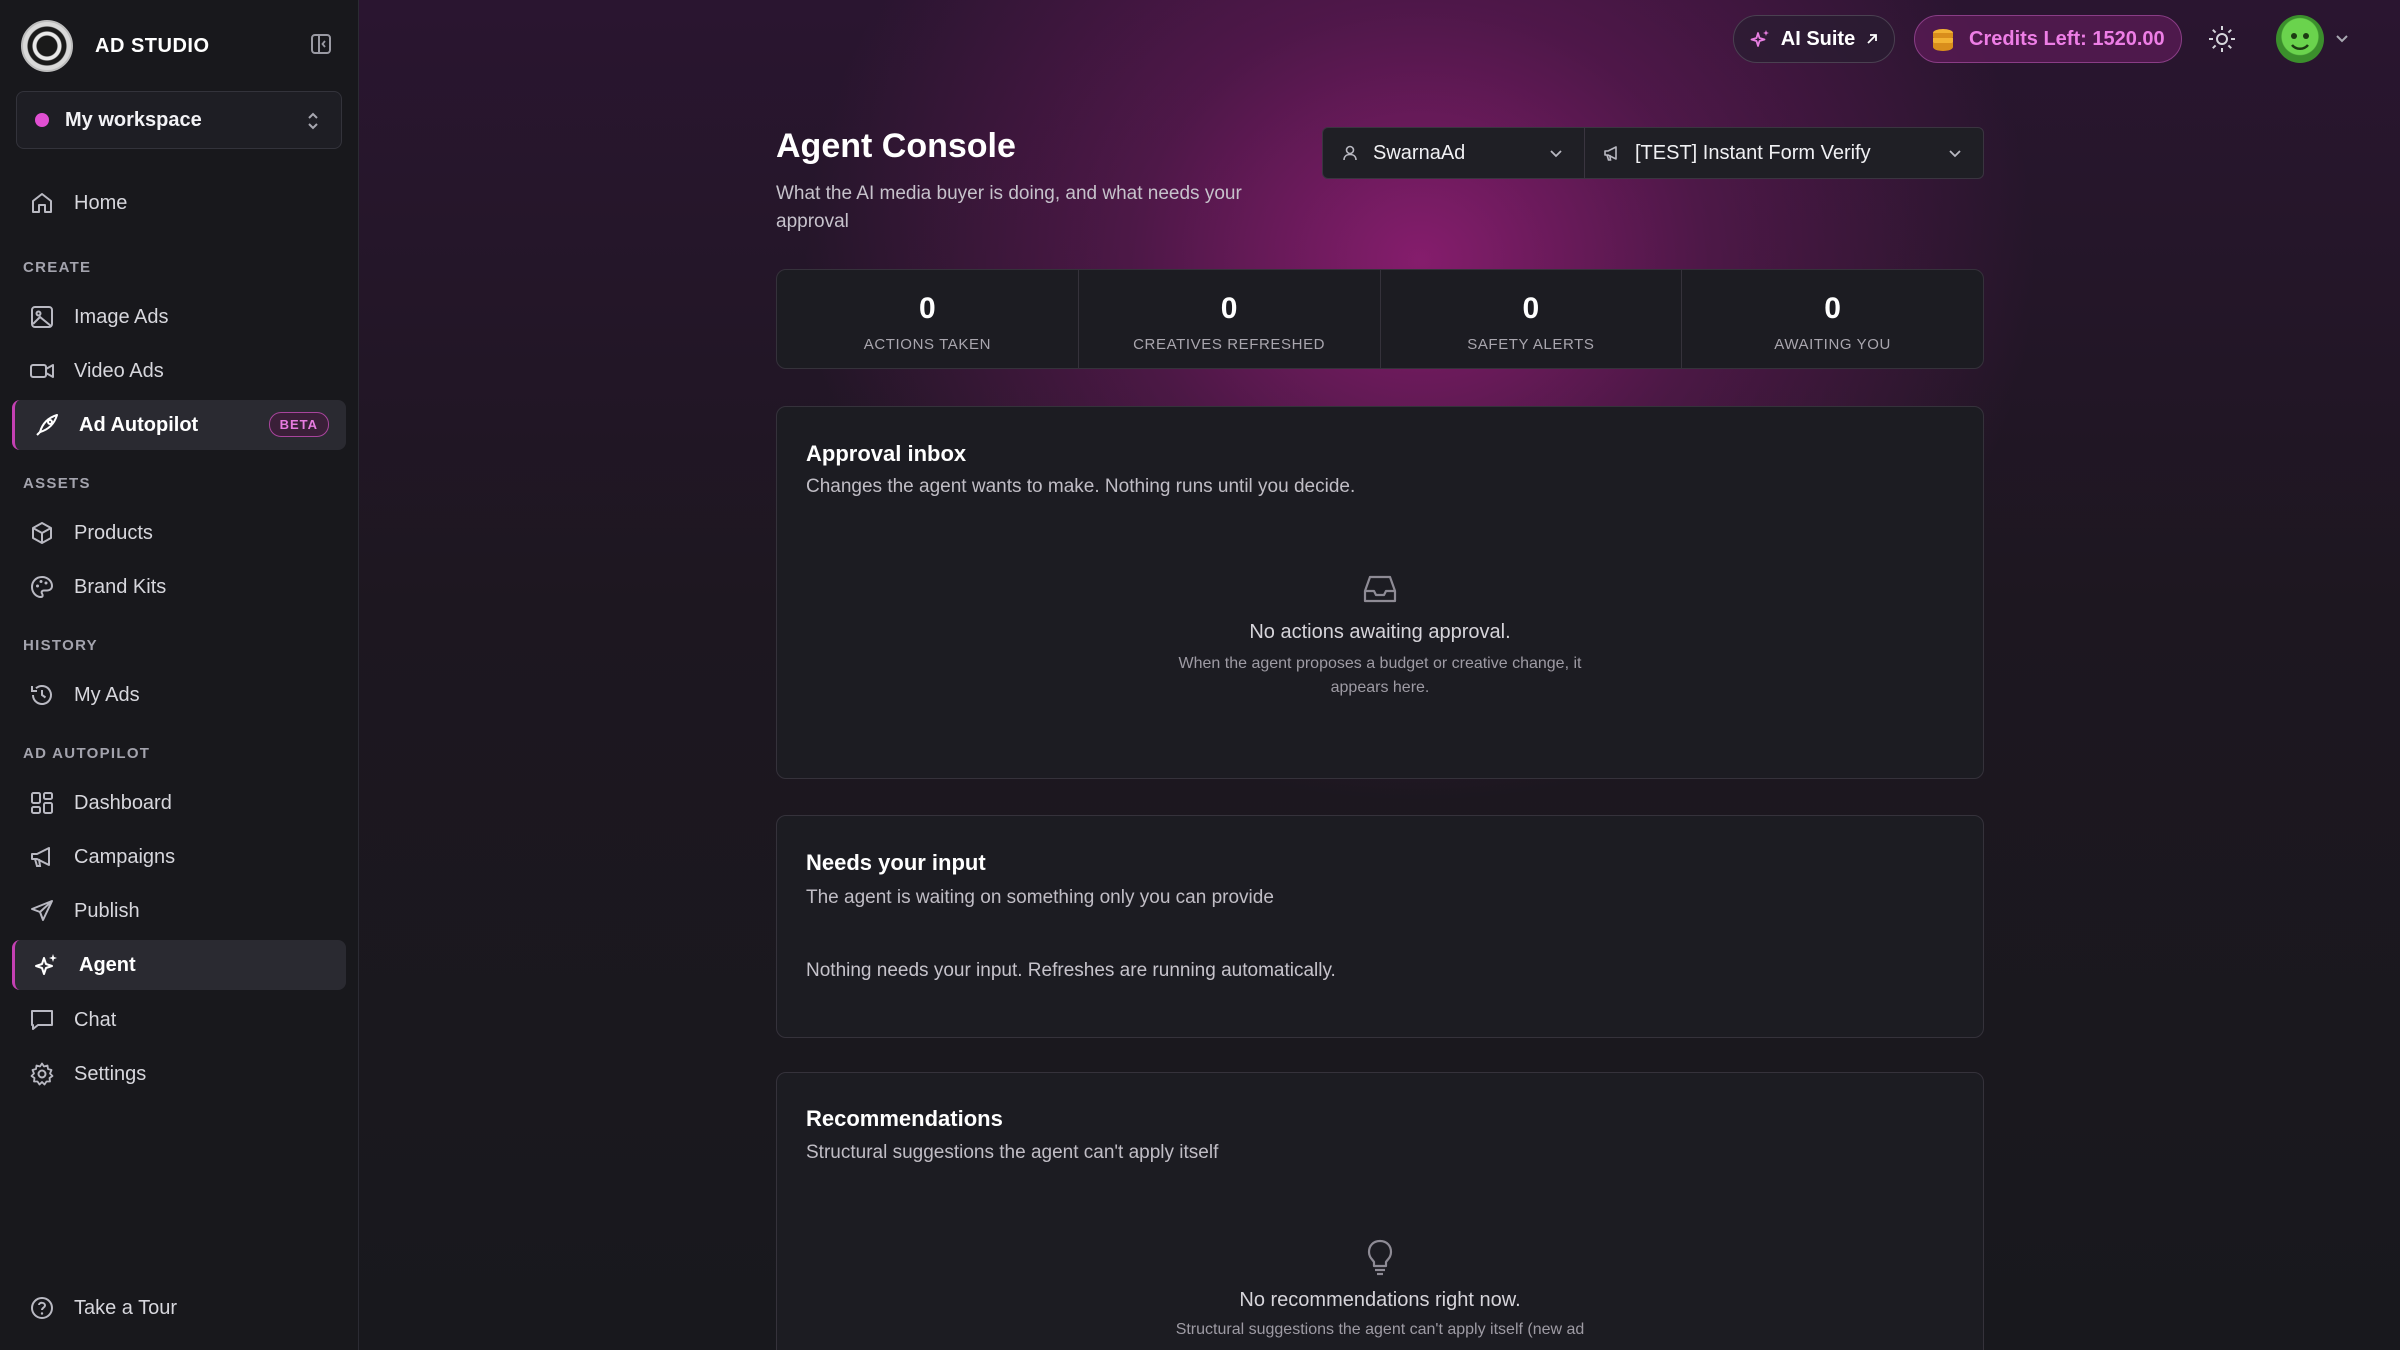 This screenshot has height=1350, width=2400. What do you see at coordinates (179, 695) in the screenshot?
I see `sidebar-item-my-ads: My Ads` at bounding box center [179, 695].